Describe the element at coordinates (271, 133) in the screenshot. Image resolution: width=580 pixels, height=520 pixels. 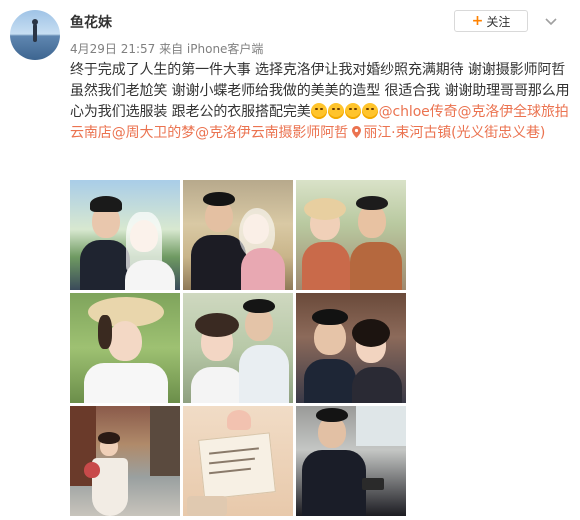
I see `mention-link: @克洛伊云南摄影师阿哲` at that location.